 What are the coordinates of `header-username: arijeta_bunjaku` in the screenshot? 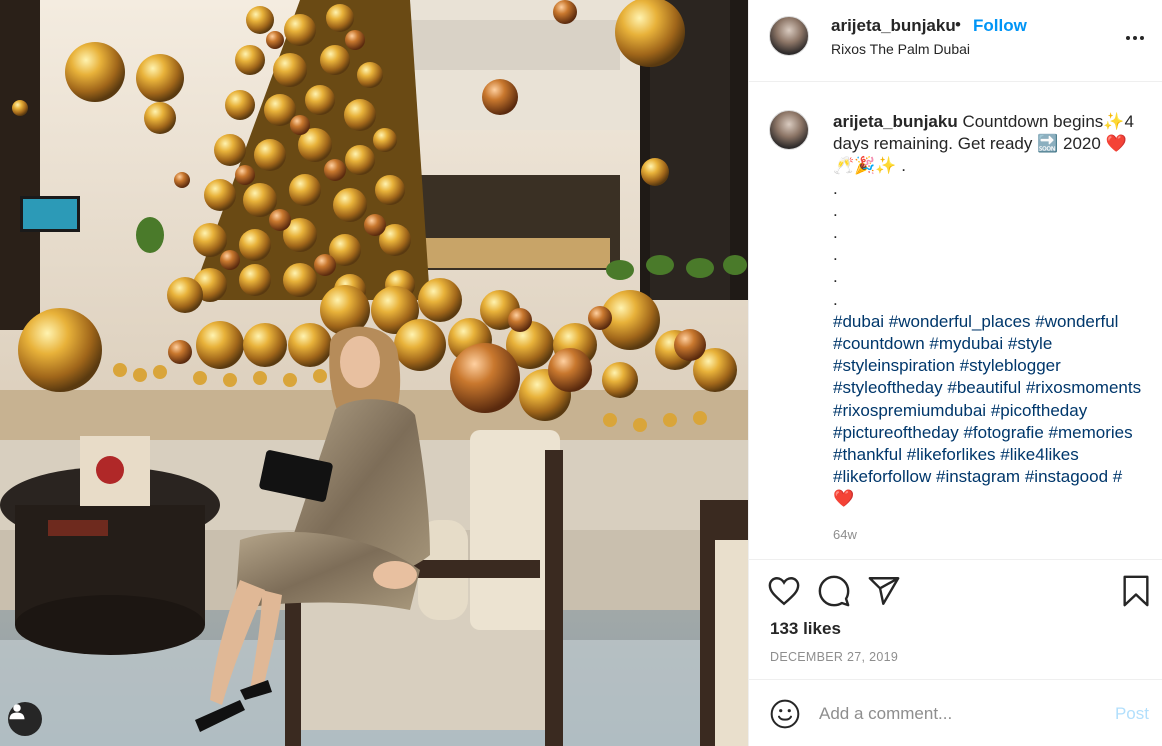 It's located at (893, 26).